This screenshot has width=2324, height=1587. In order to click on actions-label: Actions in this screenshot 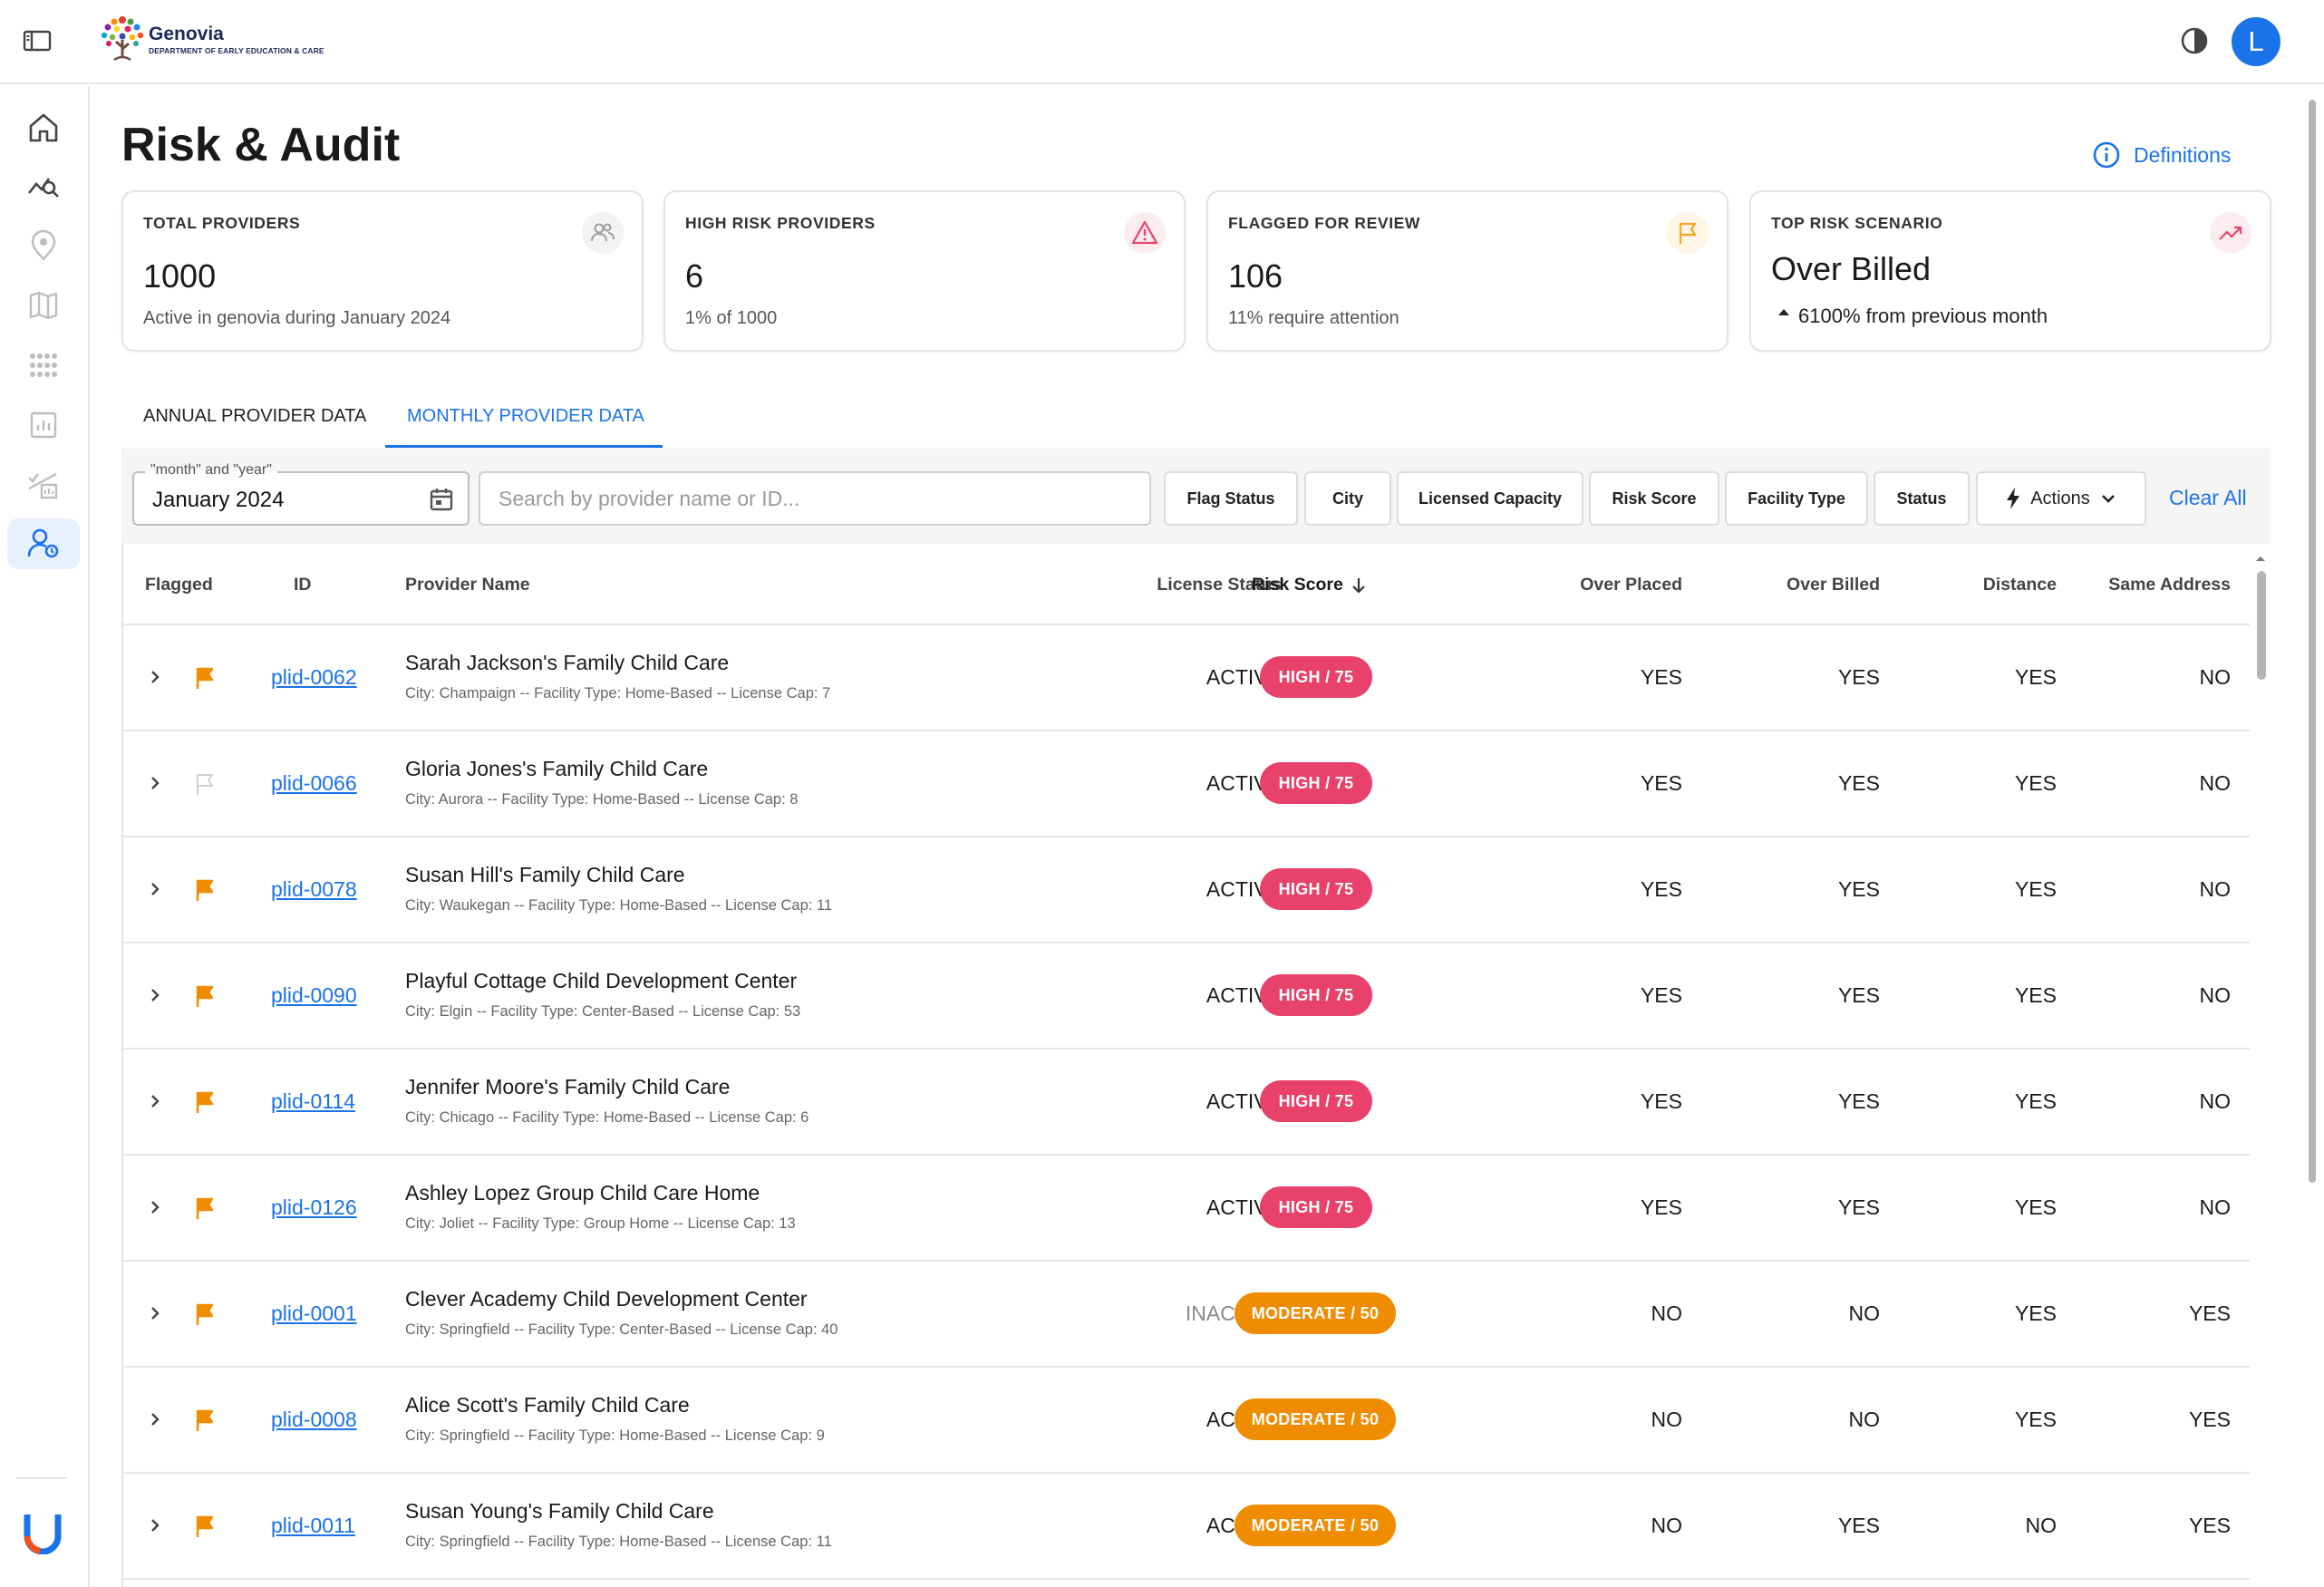, I will do `click(2060, 498)`.